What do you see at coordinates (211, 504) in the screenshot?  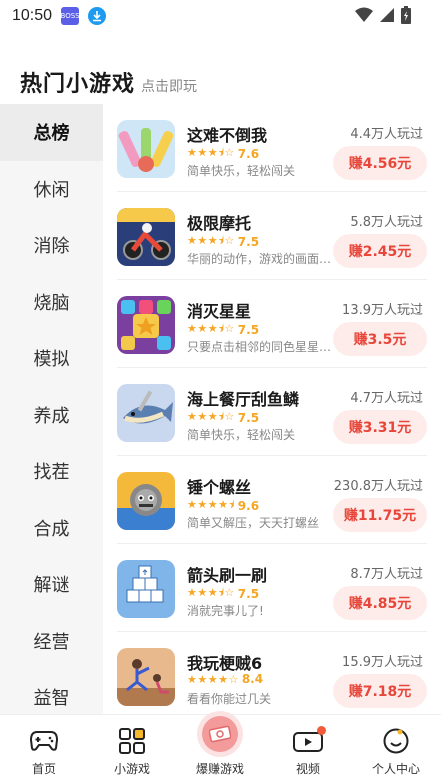 I see `rating-stars-icon: ★★★★⯨` at bounding box center [211, 504].